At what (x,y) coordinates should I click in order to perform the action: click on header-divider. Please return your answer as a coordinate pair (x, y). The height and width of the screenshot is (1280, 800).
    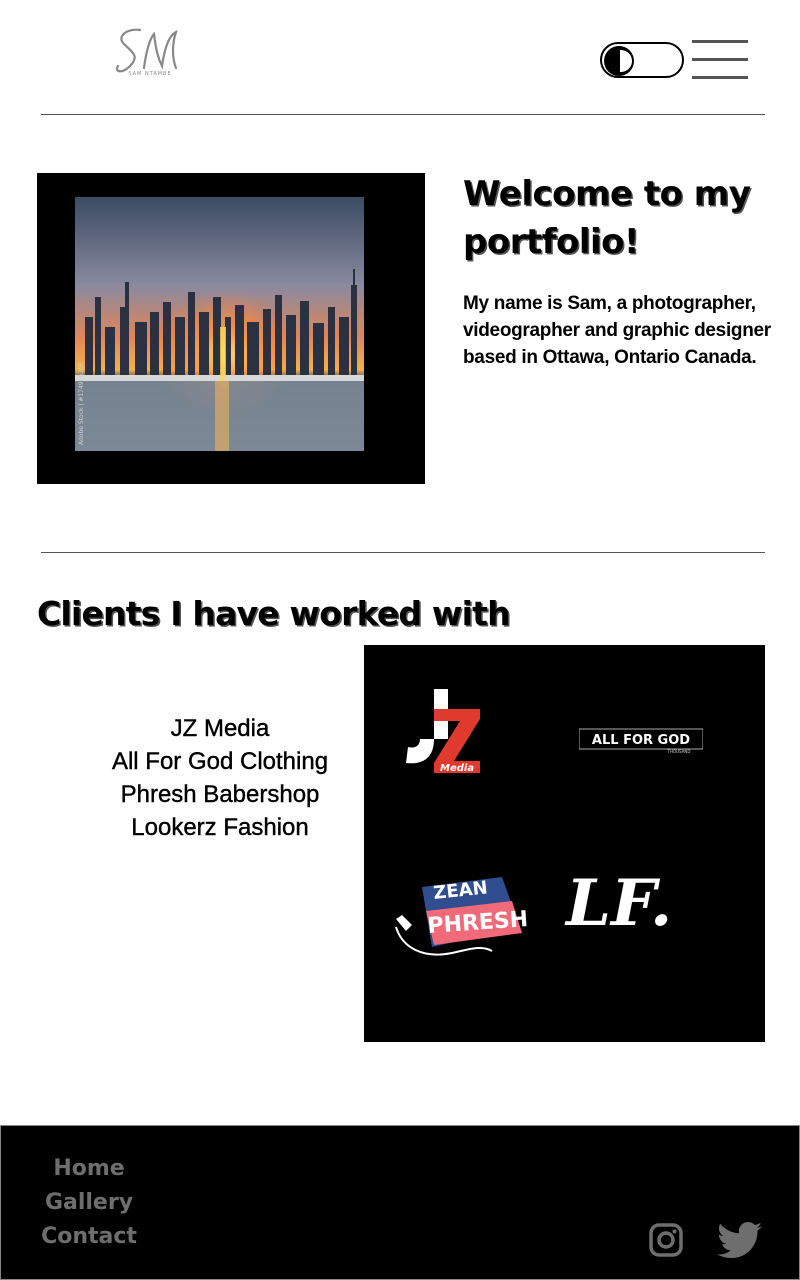
    Looking at the image, I should click on (403, 114).